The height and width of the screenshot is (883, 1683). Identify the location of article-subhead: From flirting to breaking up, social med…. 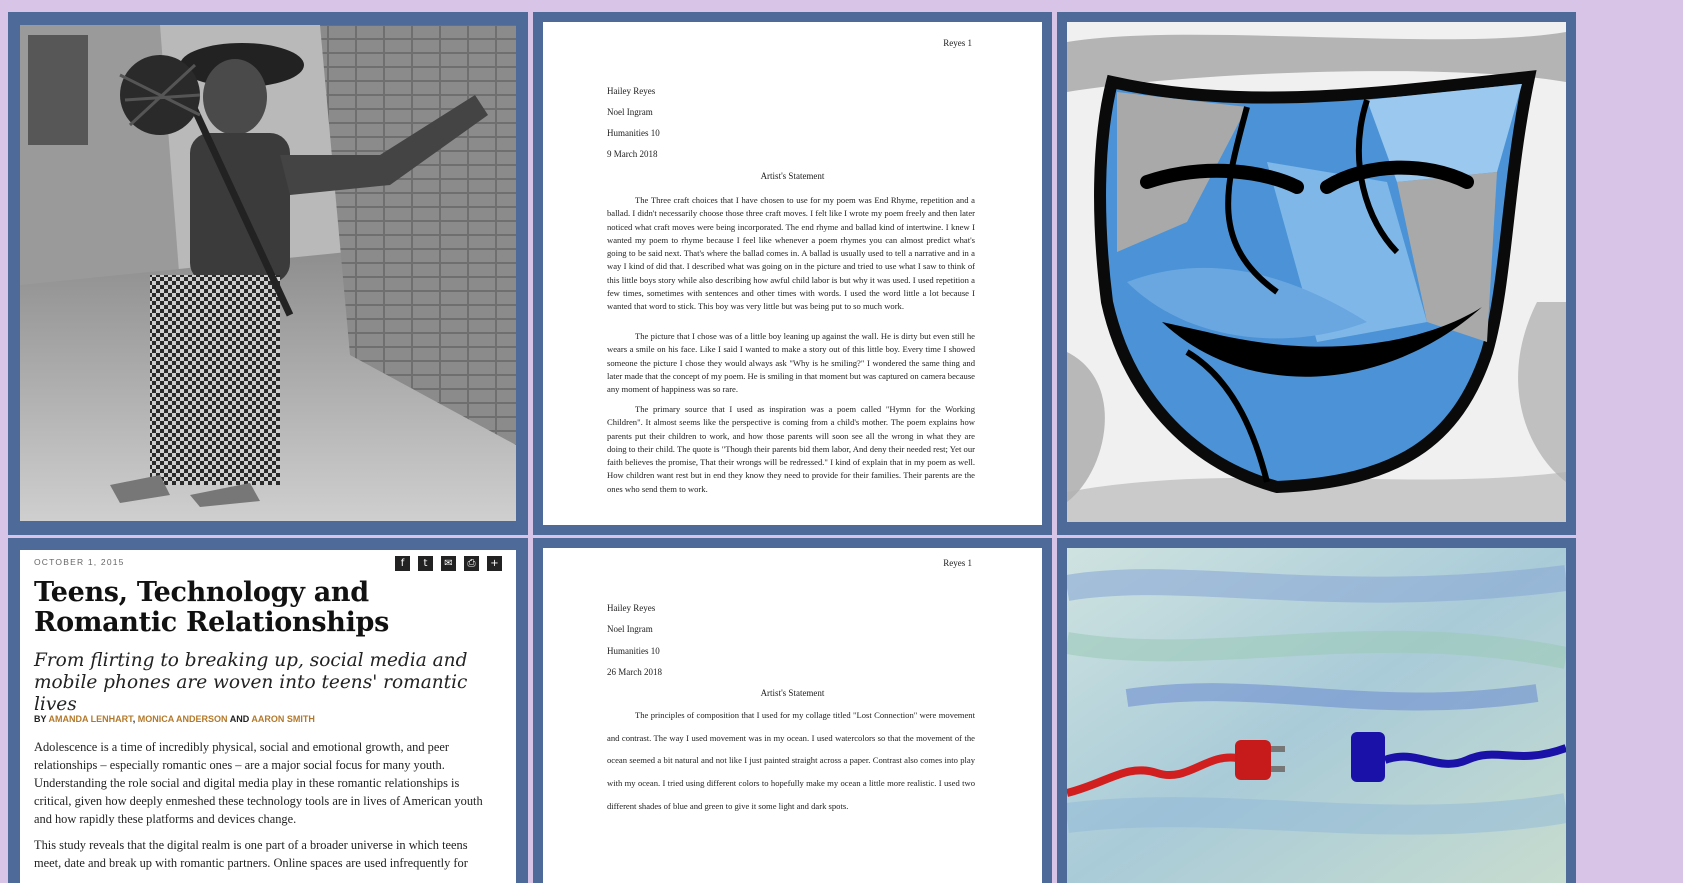
(251, 682).